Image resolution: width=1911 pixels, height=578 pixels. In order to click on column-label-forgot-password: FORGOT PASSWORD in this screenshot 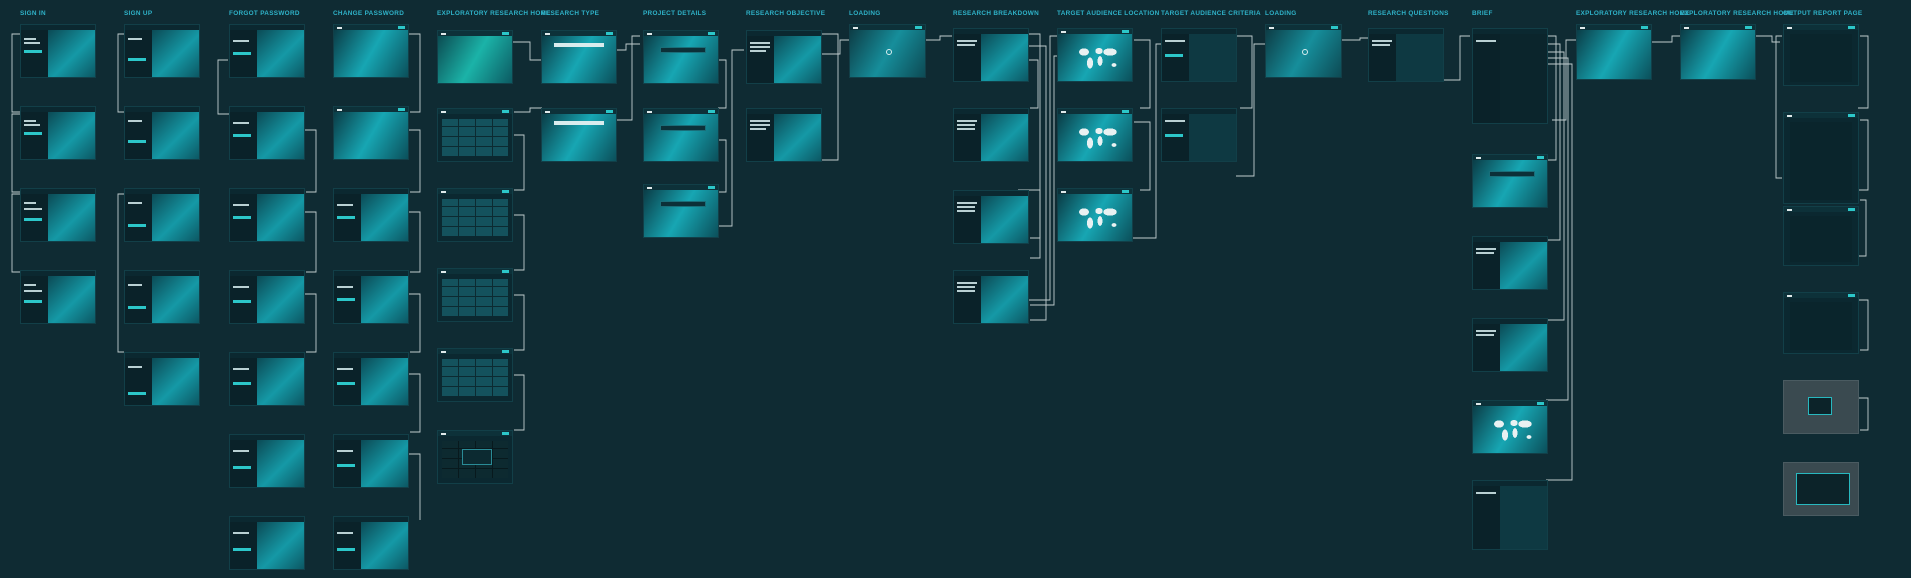, I will do `click(264, 13)`.